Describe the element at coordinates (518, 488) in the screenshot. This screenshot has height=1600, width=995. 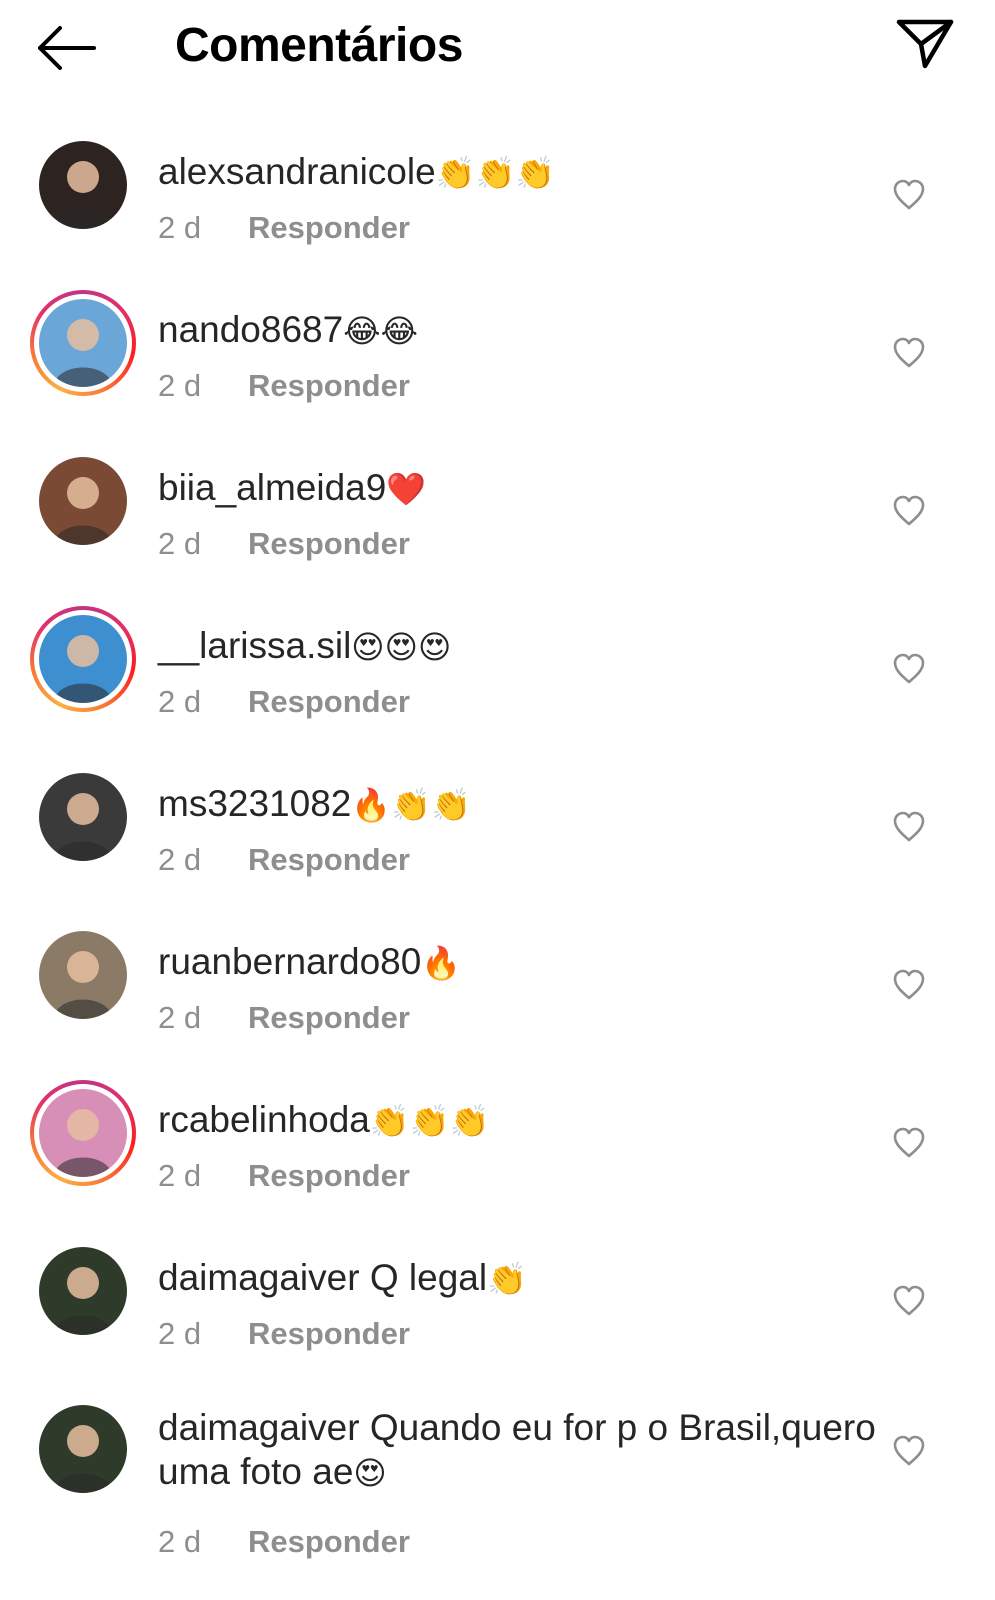
I see `comment-text: biia_almeida9❤️` at that location.